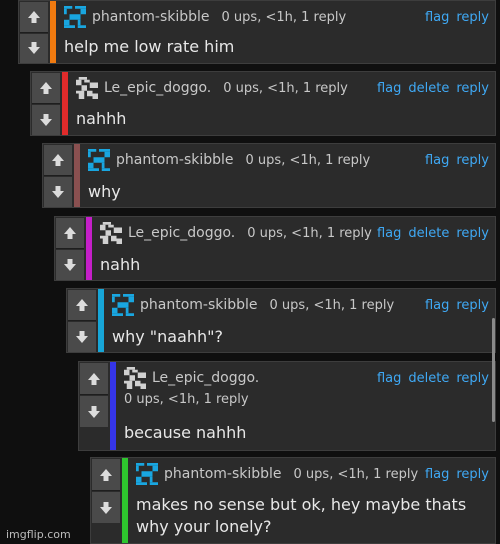 The width and height of the screenshot is (500, 544). I want to click on comment-text: because nahhh, so click(185, 432).